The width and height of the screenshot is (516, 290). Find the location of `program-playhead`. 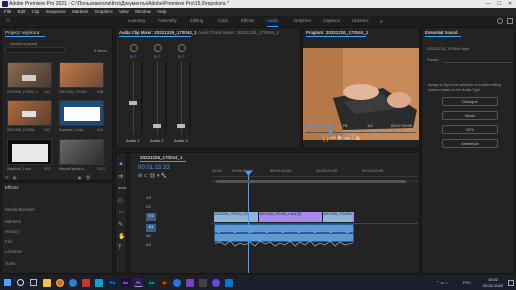

program-playhead is located at coordinates (330, 132).